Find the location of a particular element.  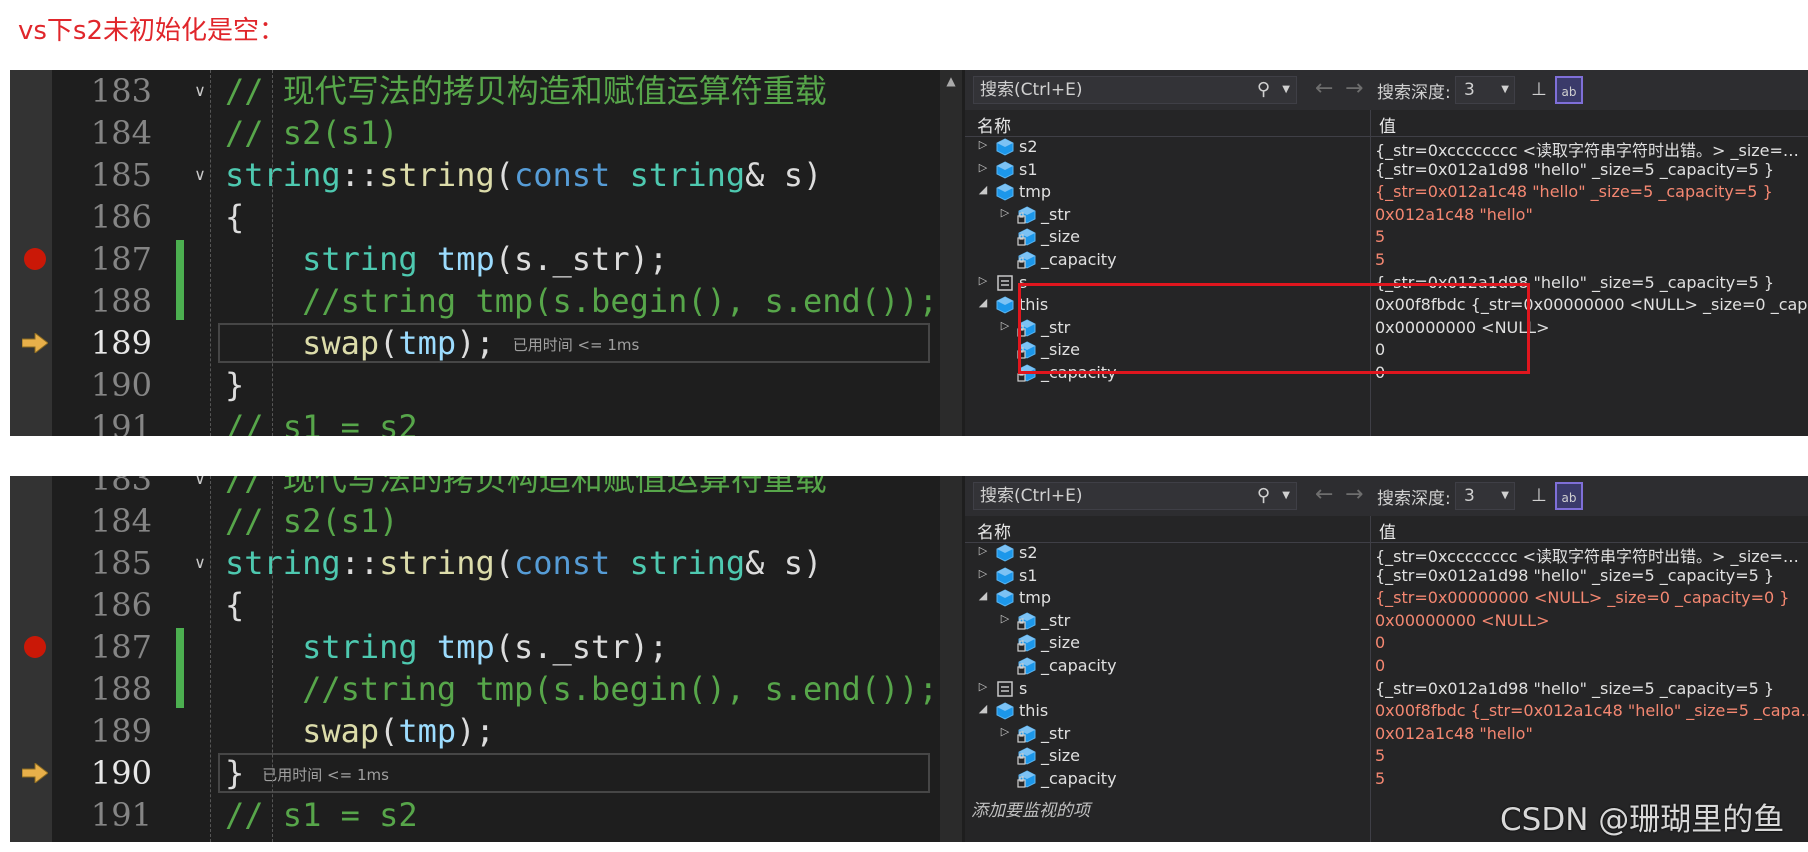

code-line: 190} is located at coordinates (475, 385).